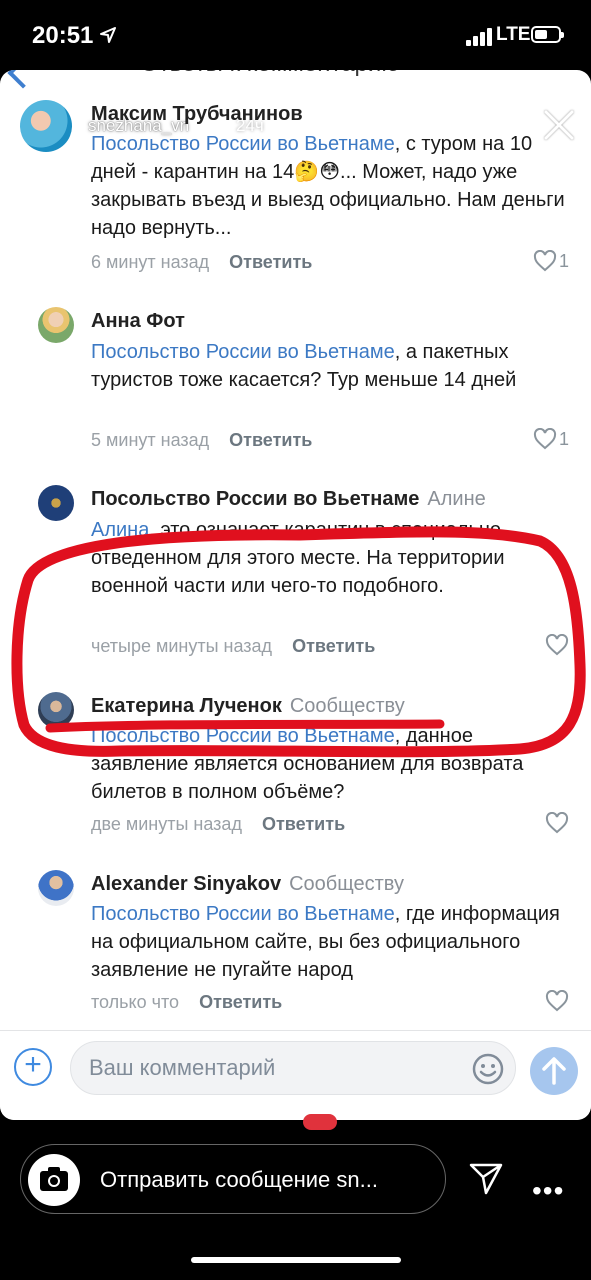 This screenshot has width=591, height=1280. I want to click on camera-icon, so click(54, 1179).